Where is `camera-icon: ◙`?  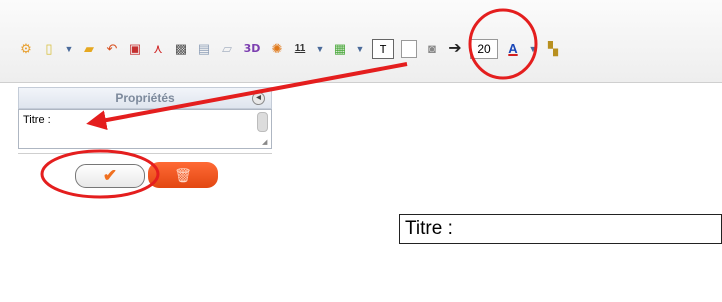 camera-icon: ◙ is located at coordinates (432, 49).